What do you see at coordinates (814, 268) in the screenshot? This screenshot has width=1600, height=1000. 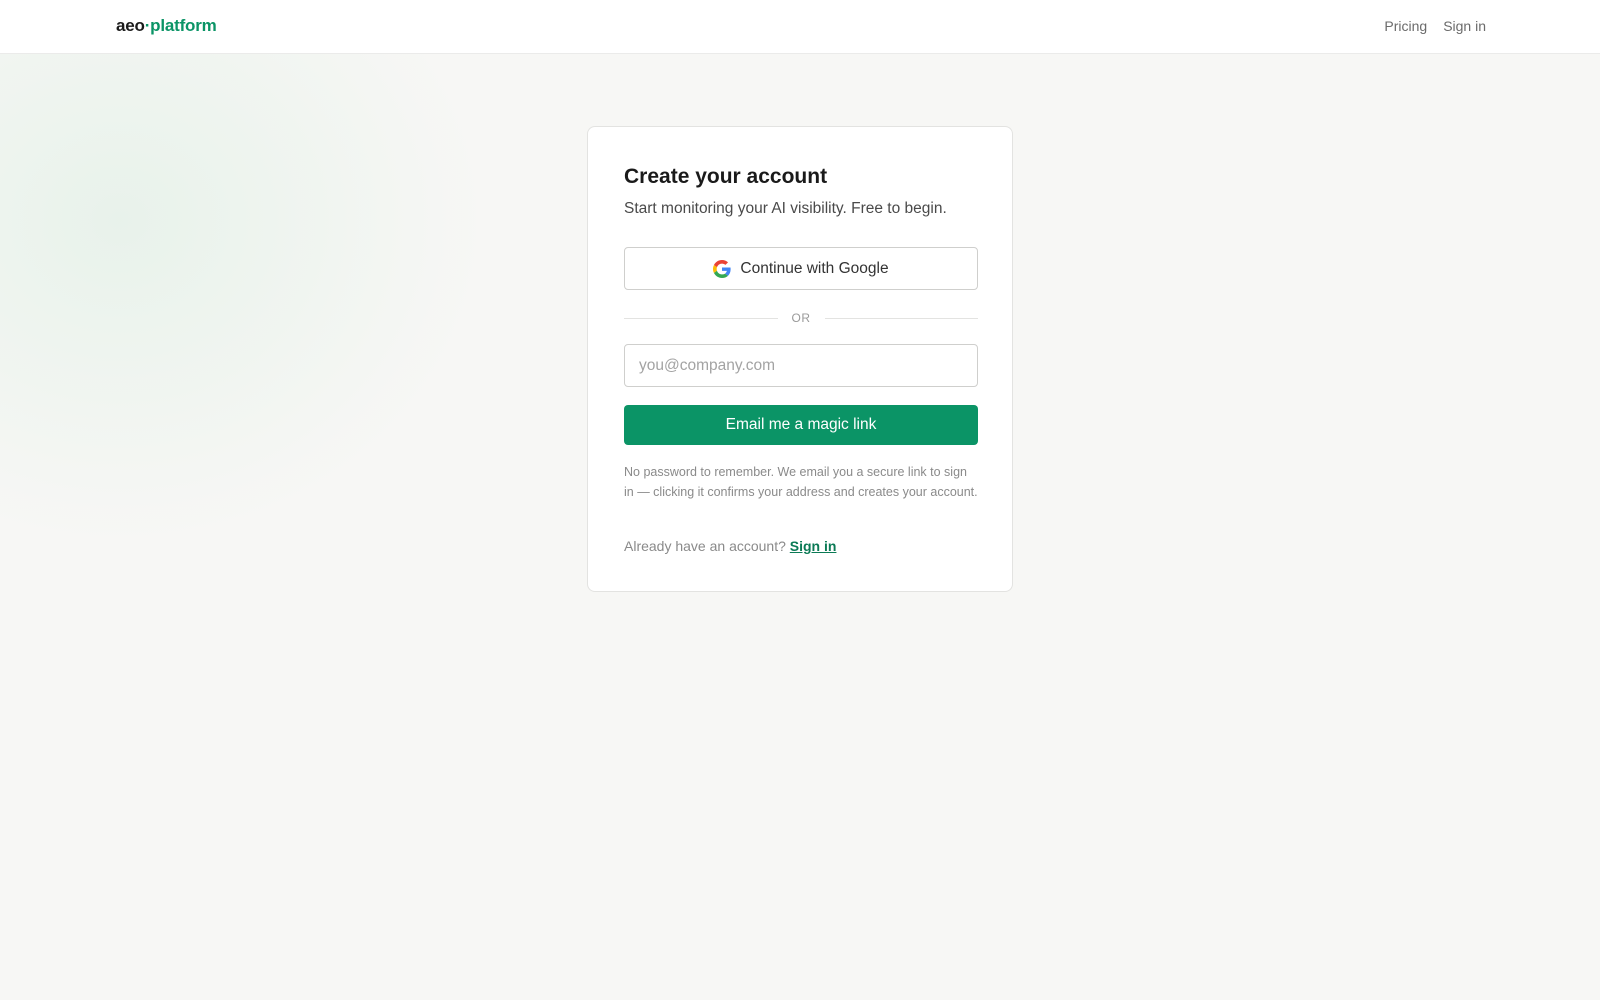 I see `google-button-label: Continue with Google` at bounding box center [814, 268].